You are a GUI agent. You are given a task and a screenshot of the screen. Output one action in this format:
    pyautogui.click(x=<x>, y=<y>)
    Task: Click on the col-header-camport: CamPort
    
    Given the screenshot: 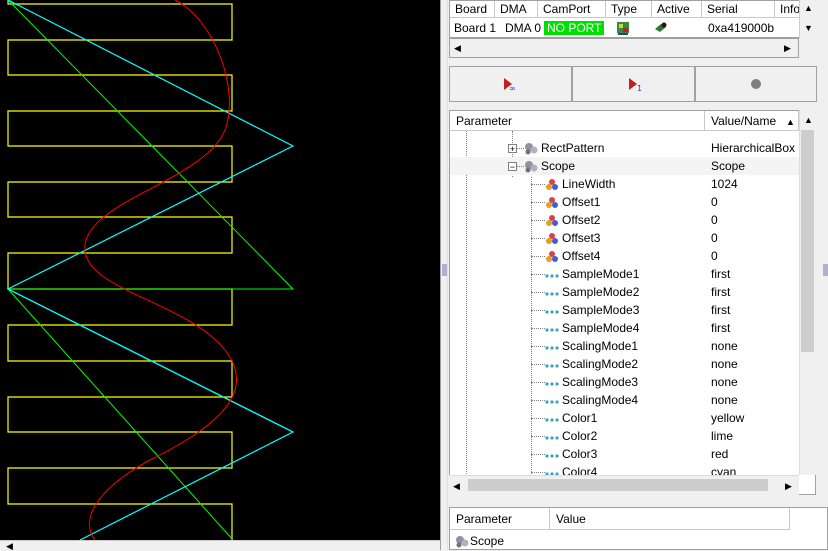 What is the action you would take?
    pyautogui.click(x=572, y=9)
    